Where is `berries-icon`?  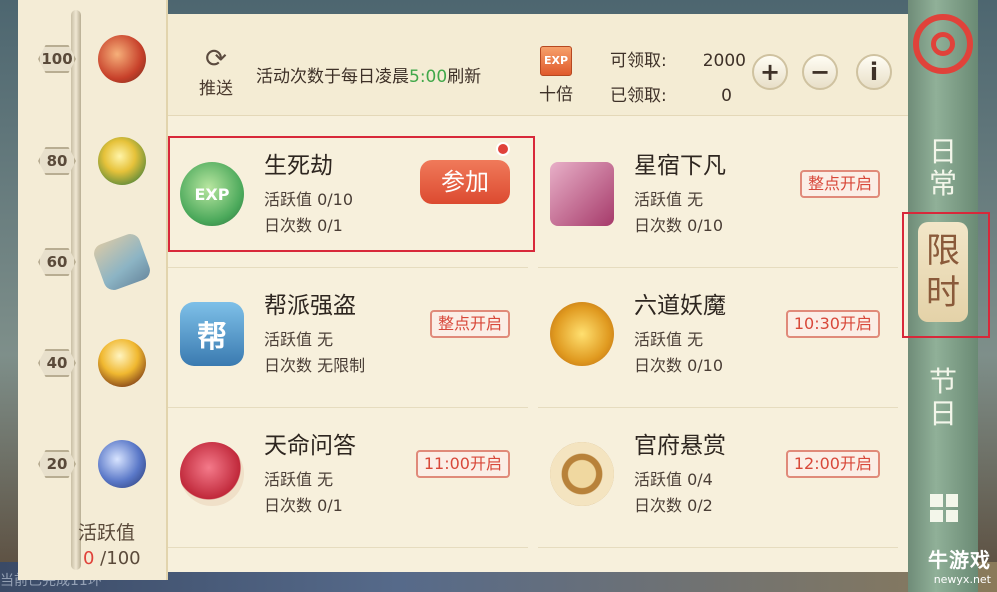
berries-icon is located at coordinates (212, 474).